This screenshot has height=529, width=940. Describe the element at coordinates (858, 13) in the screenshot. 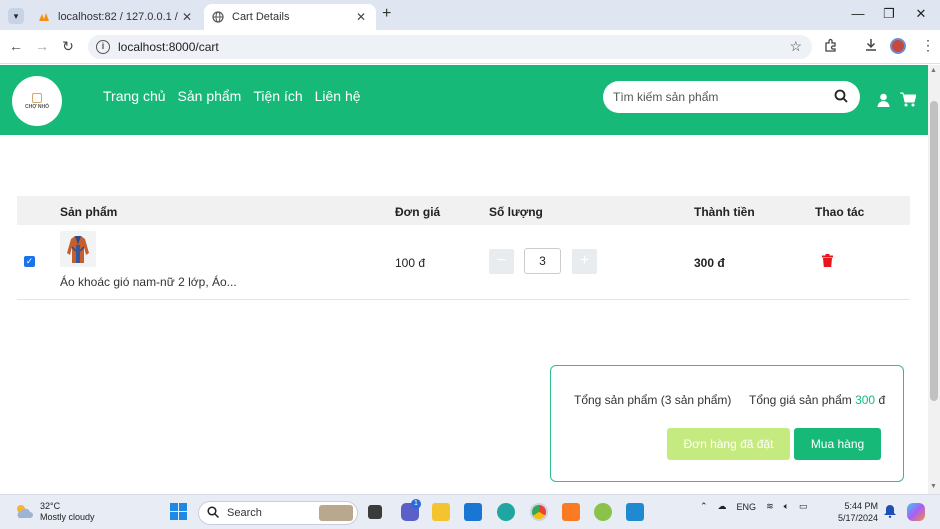

I see `minimize-icon: —` at that location.